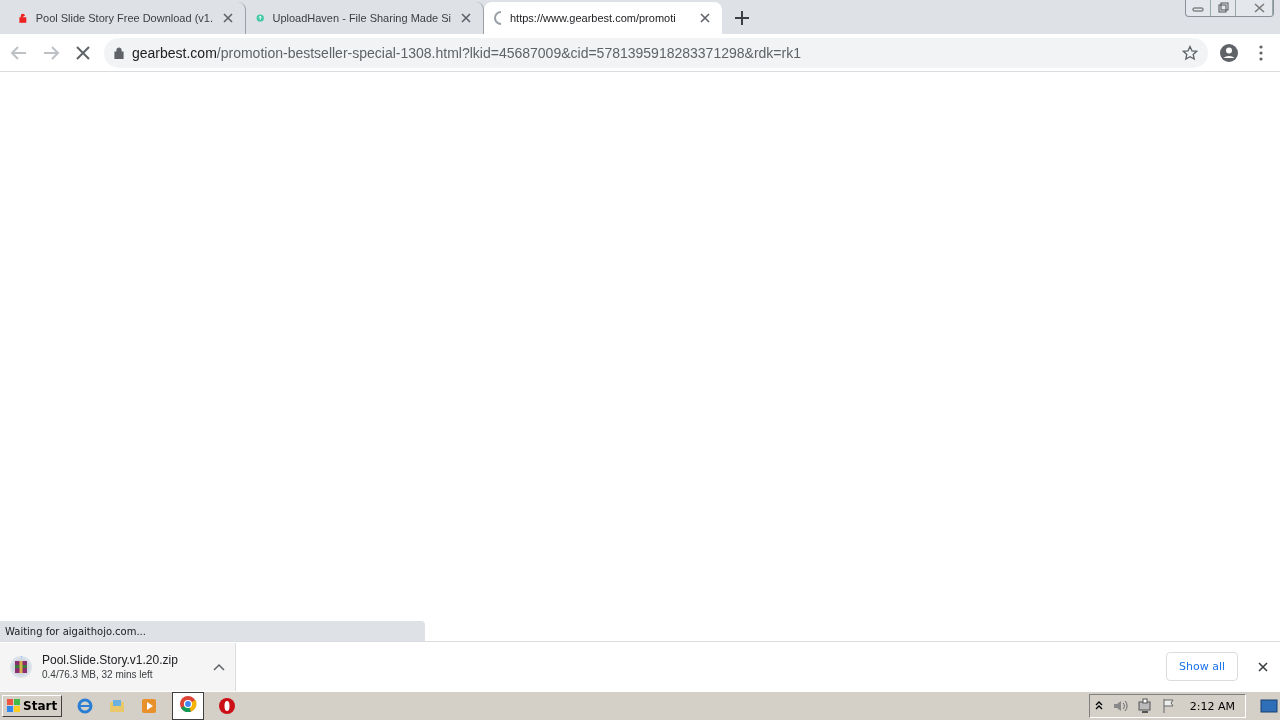  I want to click on star-icon, so click(1190, 52).